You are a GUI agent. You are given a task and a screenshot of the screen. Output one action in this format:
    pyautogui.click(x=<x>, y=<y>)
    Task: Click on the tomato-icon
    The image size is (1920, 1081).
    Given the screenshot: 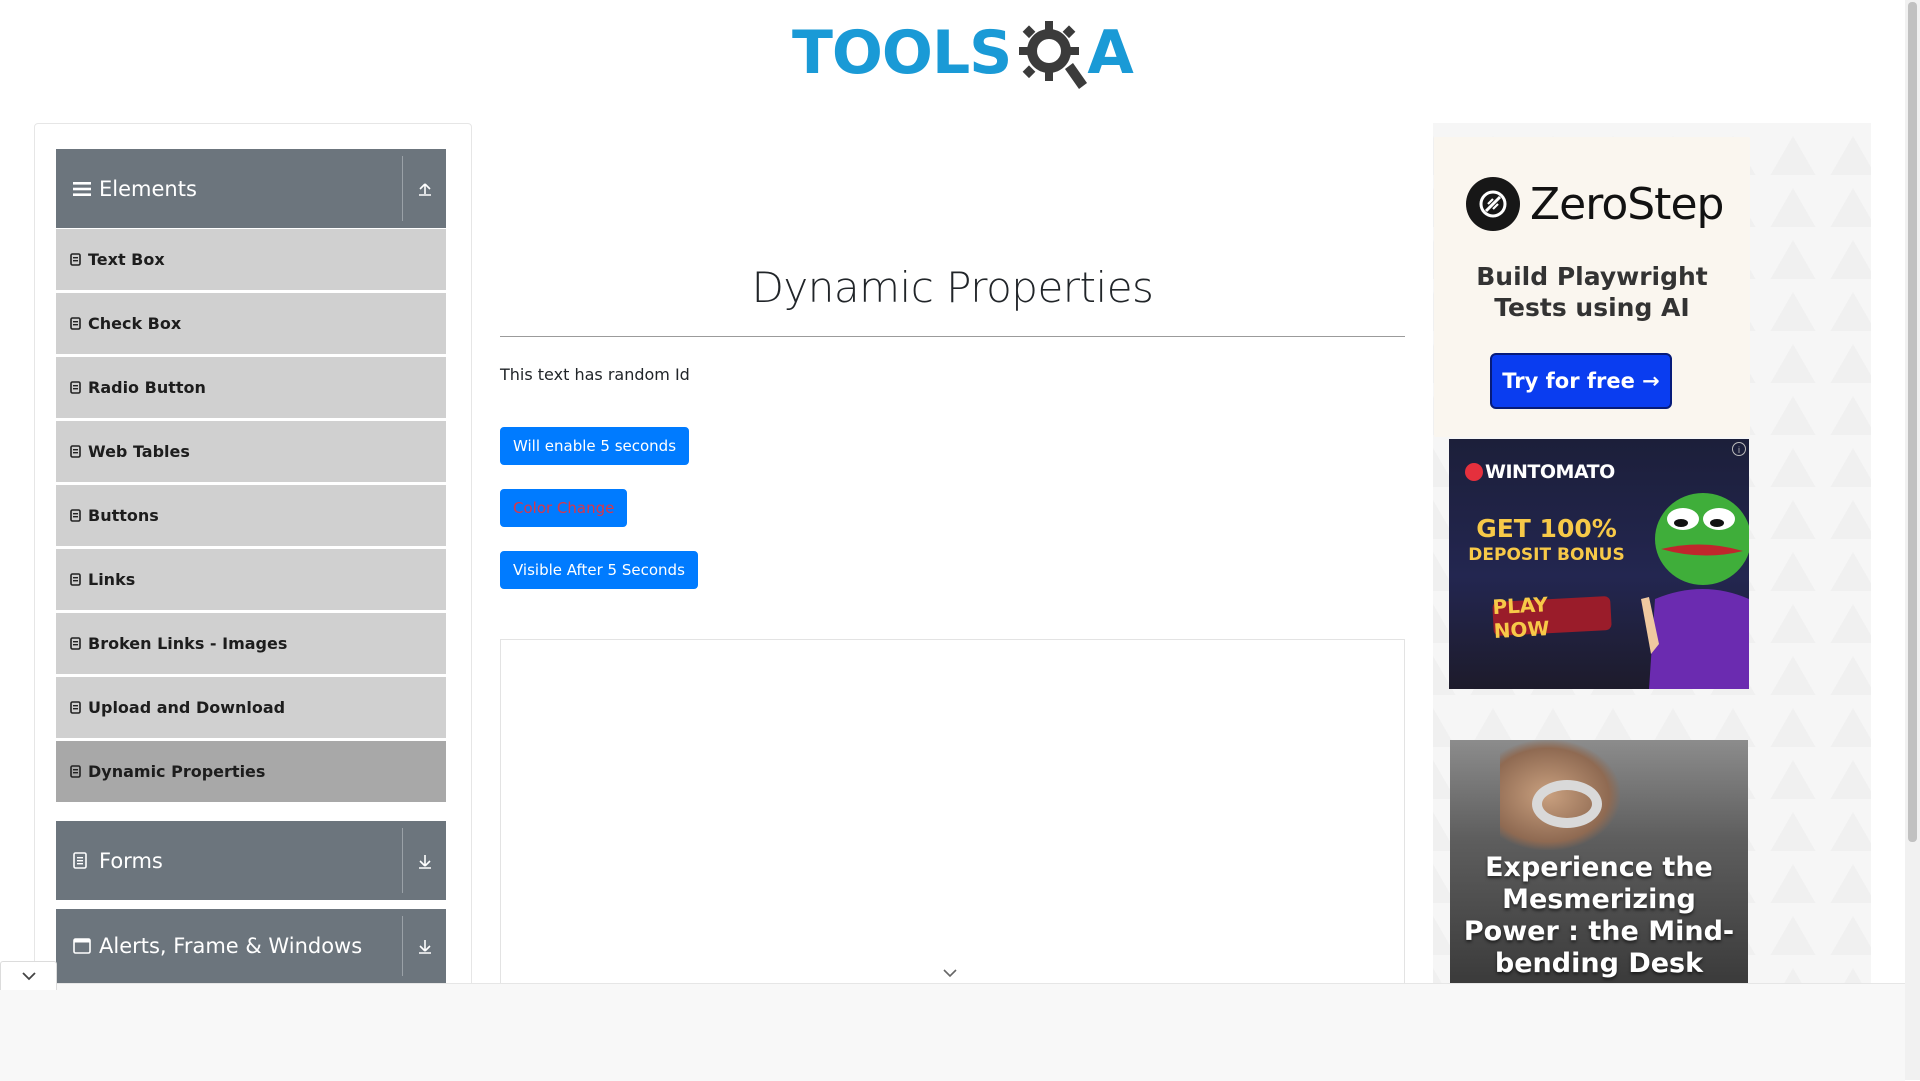 What is the action you would take?
    pyautogui.click(x=1474, y=472)
    